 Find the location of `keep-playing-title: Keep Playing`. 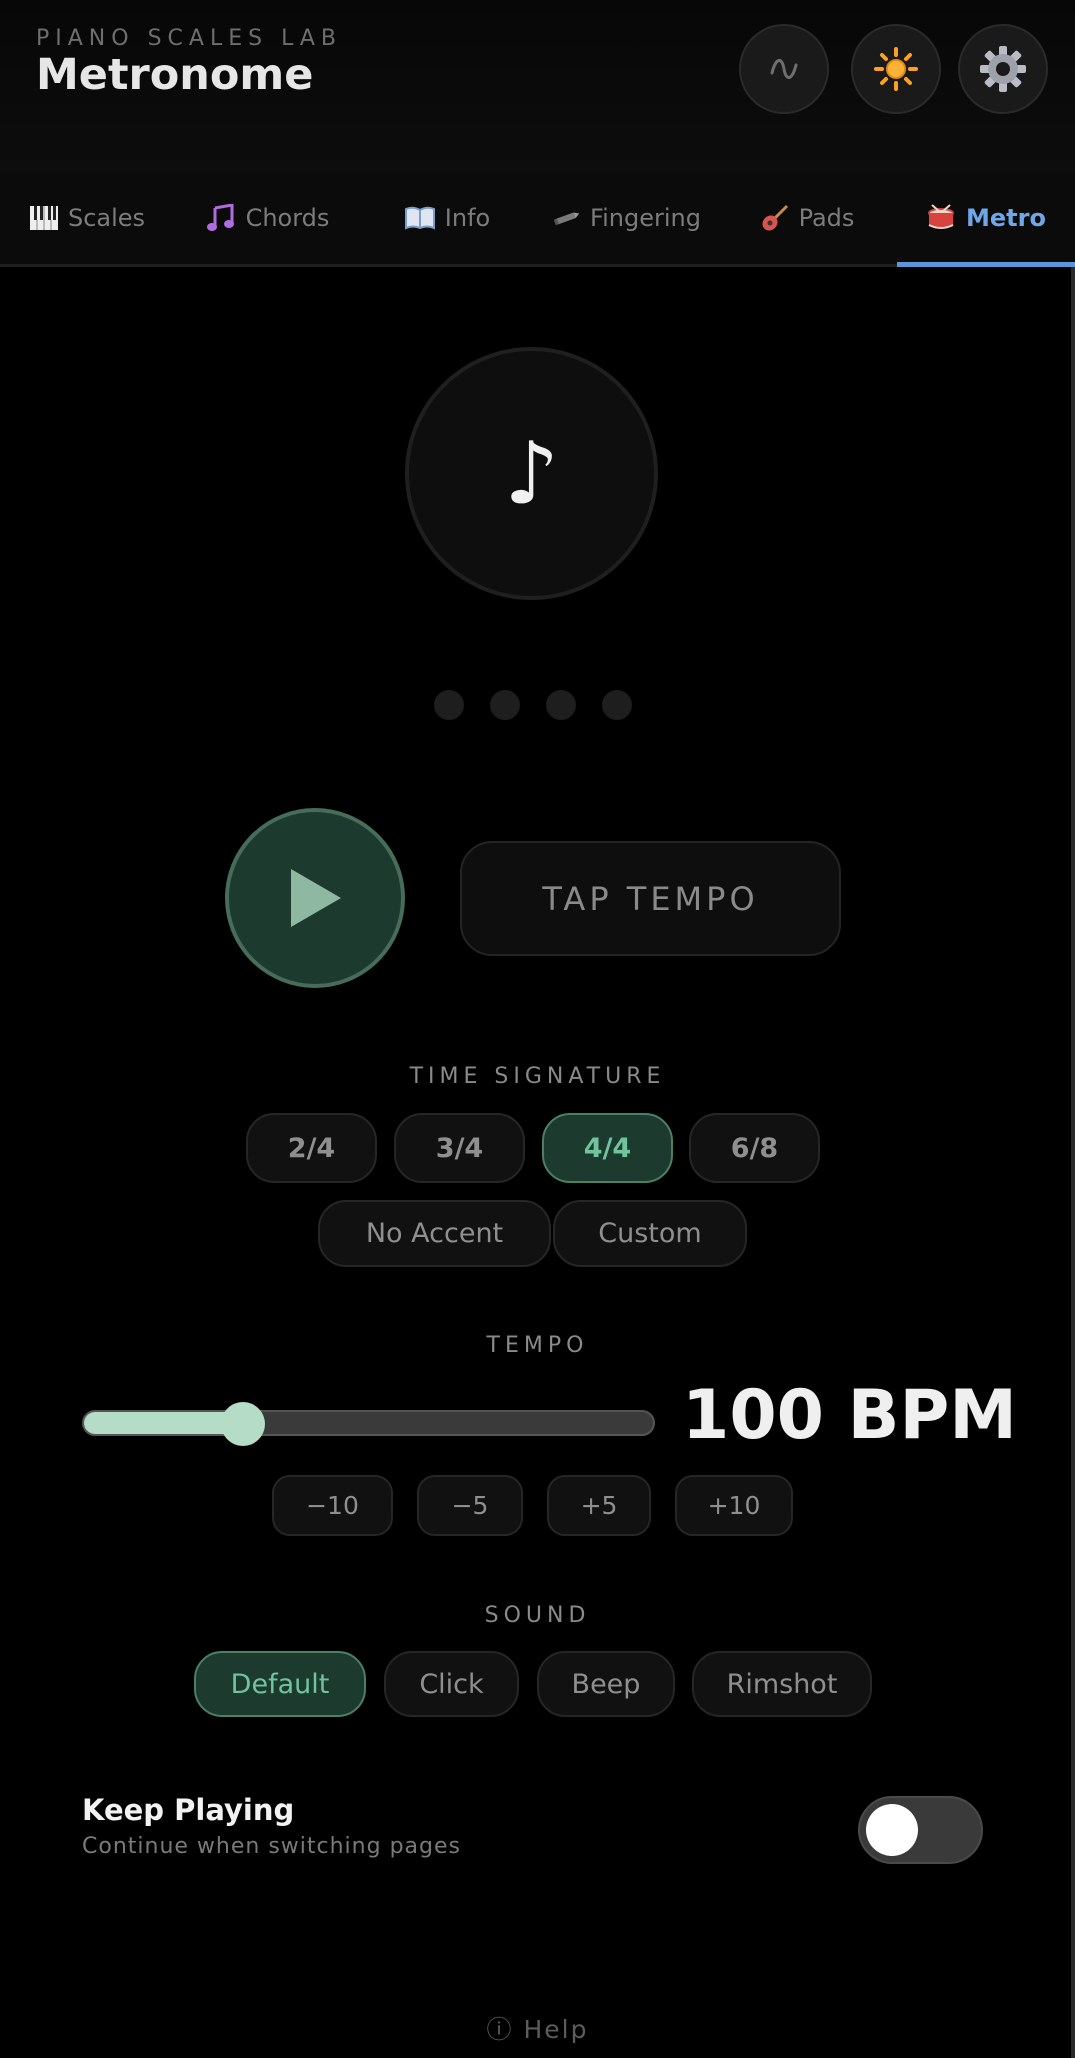

keep-playing-title: Keep Playing is located at coordinates (188, 1810).